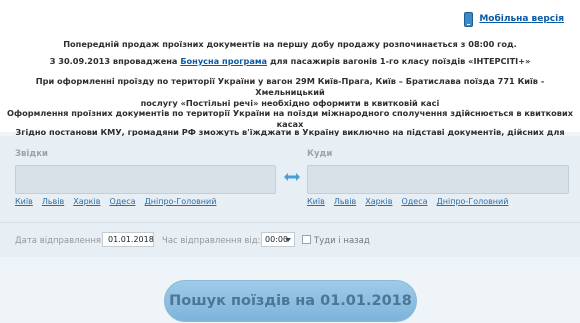  Describe the element at coordinates (378, 201) in the screenshot. I see `to-station-kharkiv: Харків` at that location.